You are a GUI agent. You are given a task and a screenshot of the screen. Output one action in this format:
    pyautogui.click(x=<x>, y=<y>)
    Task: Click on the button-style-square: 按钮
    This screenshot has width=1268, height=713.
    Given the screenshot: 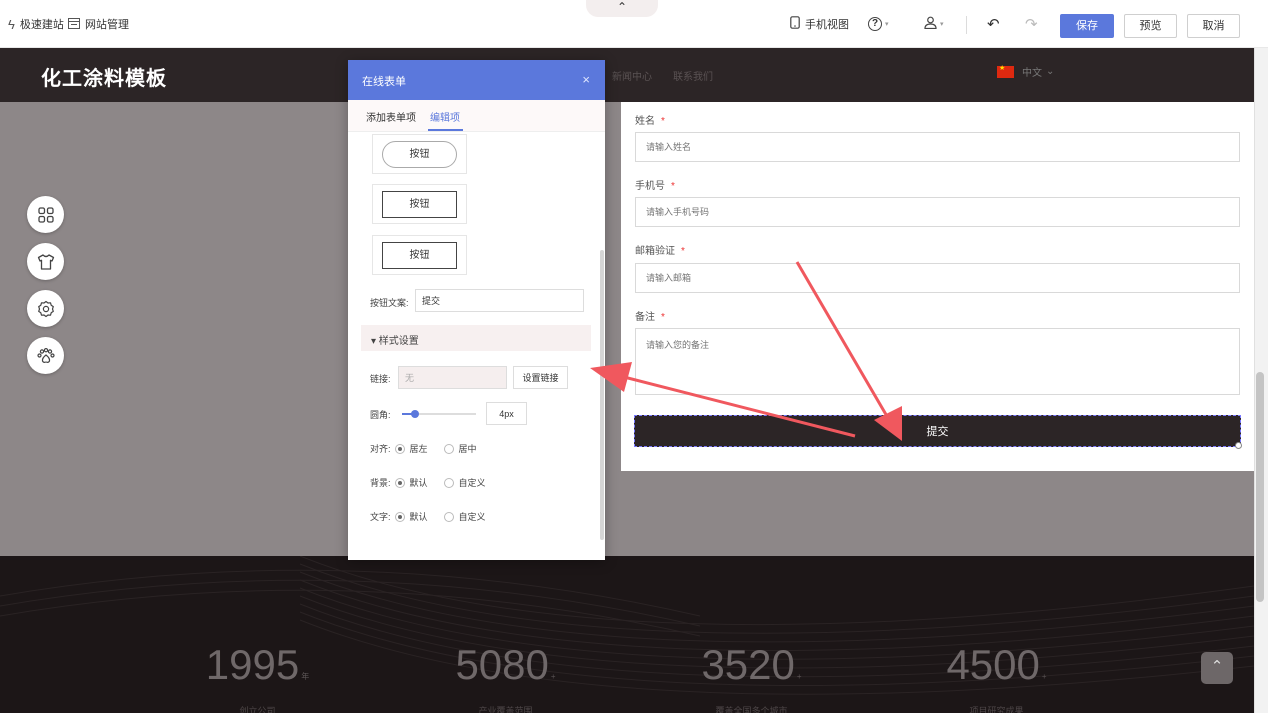 What is the action you would take?
    pyautogui.click(x=419, y=204)
    